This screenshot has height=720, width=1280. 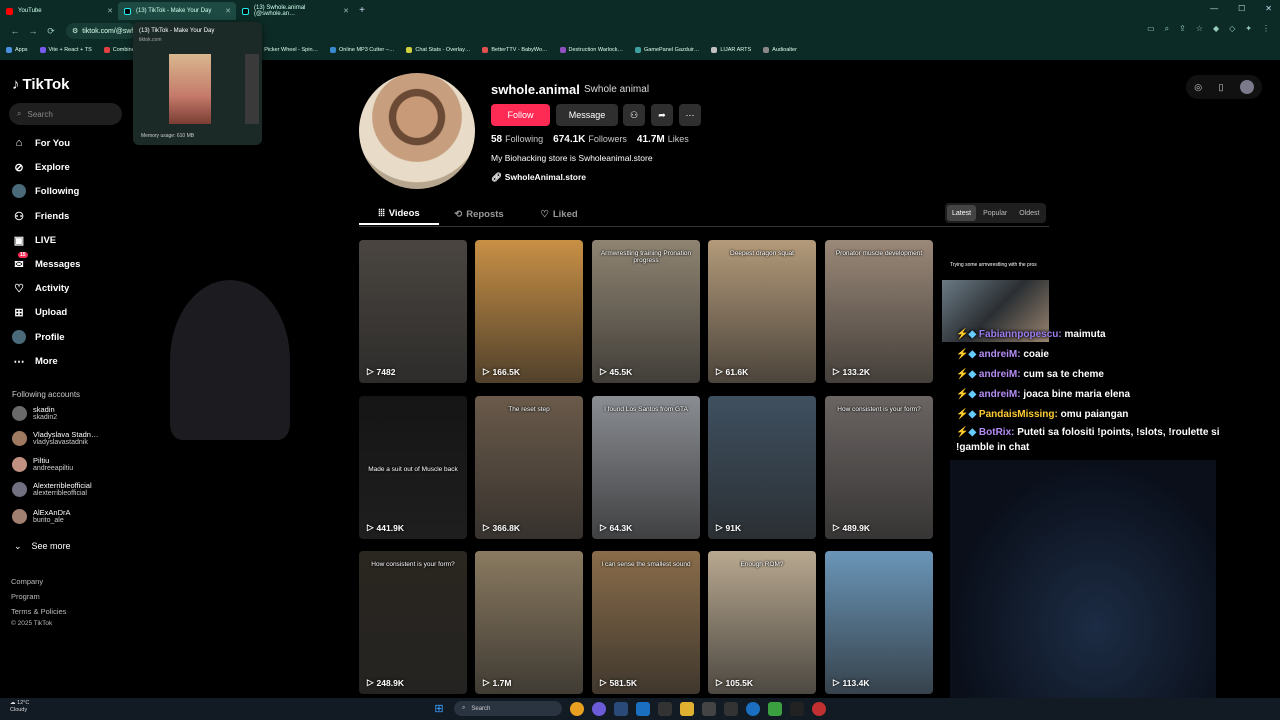 I want to click on tab-reposts: ⟲ Reposts, so click(x=479, y=214).